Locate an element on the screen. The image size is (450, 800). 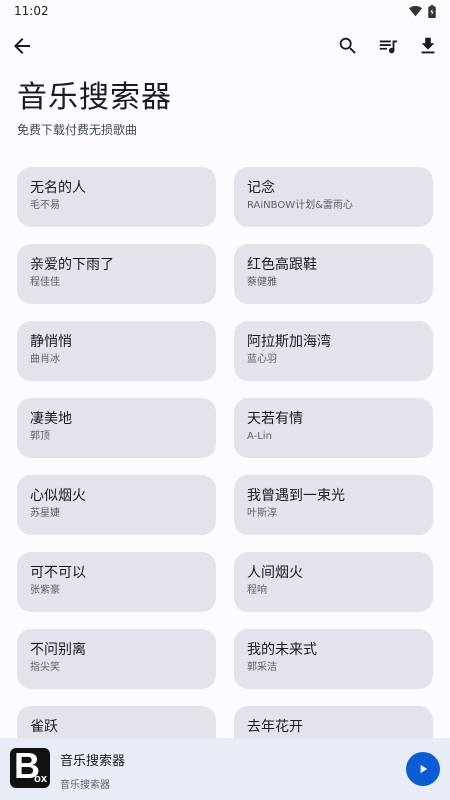
playlist-button is located at coordinates (388, 46).